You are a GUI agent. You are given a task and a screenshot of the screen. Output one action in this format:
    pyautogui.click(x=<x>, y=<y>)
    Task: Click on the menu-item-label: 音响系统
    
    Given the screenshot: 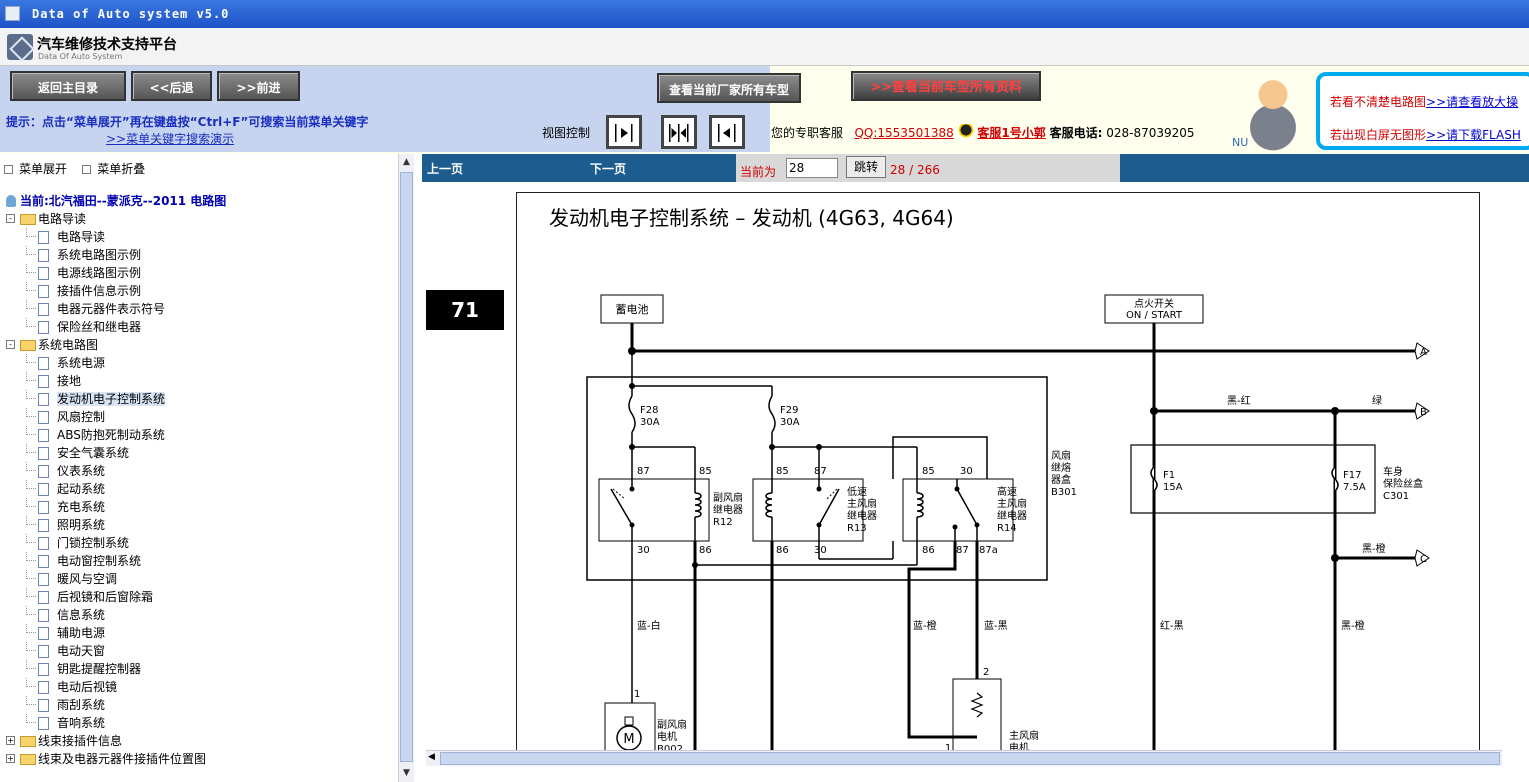 What is the action you would take?
    pyautogui.click(x=81, y=723)
    